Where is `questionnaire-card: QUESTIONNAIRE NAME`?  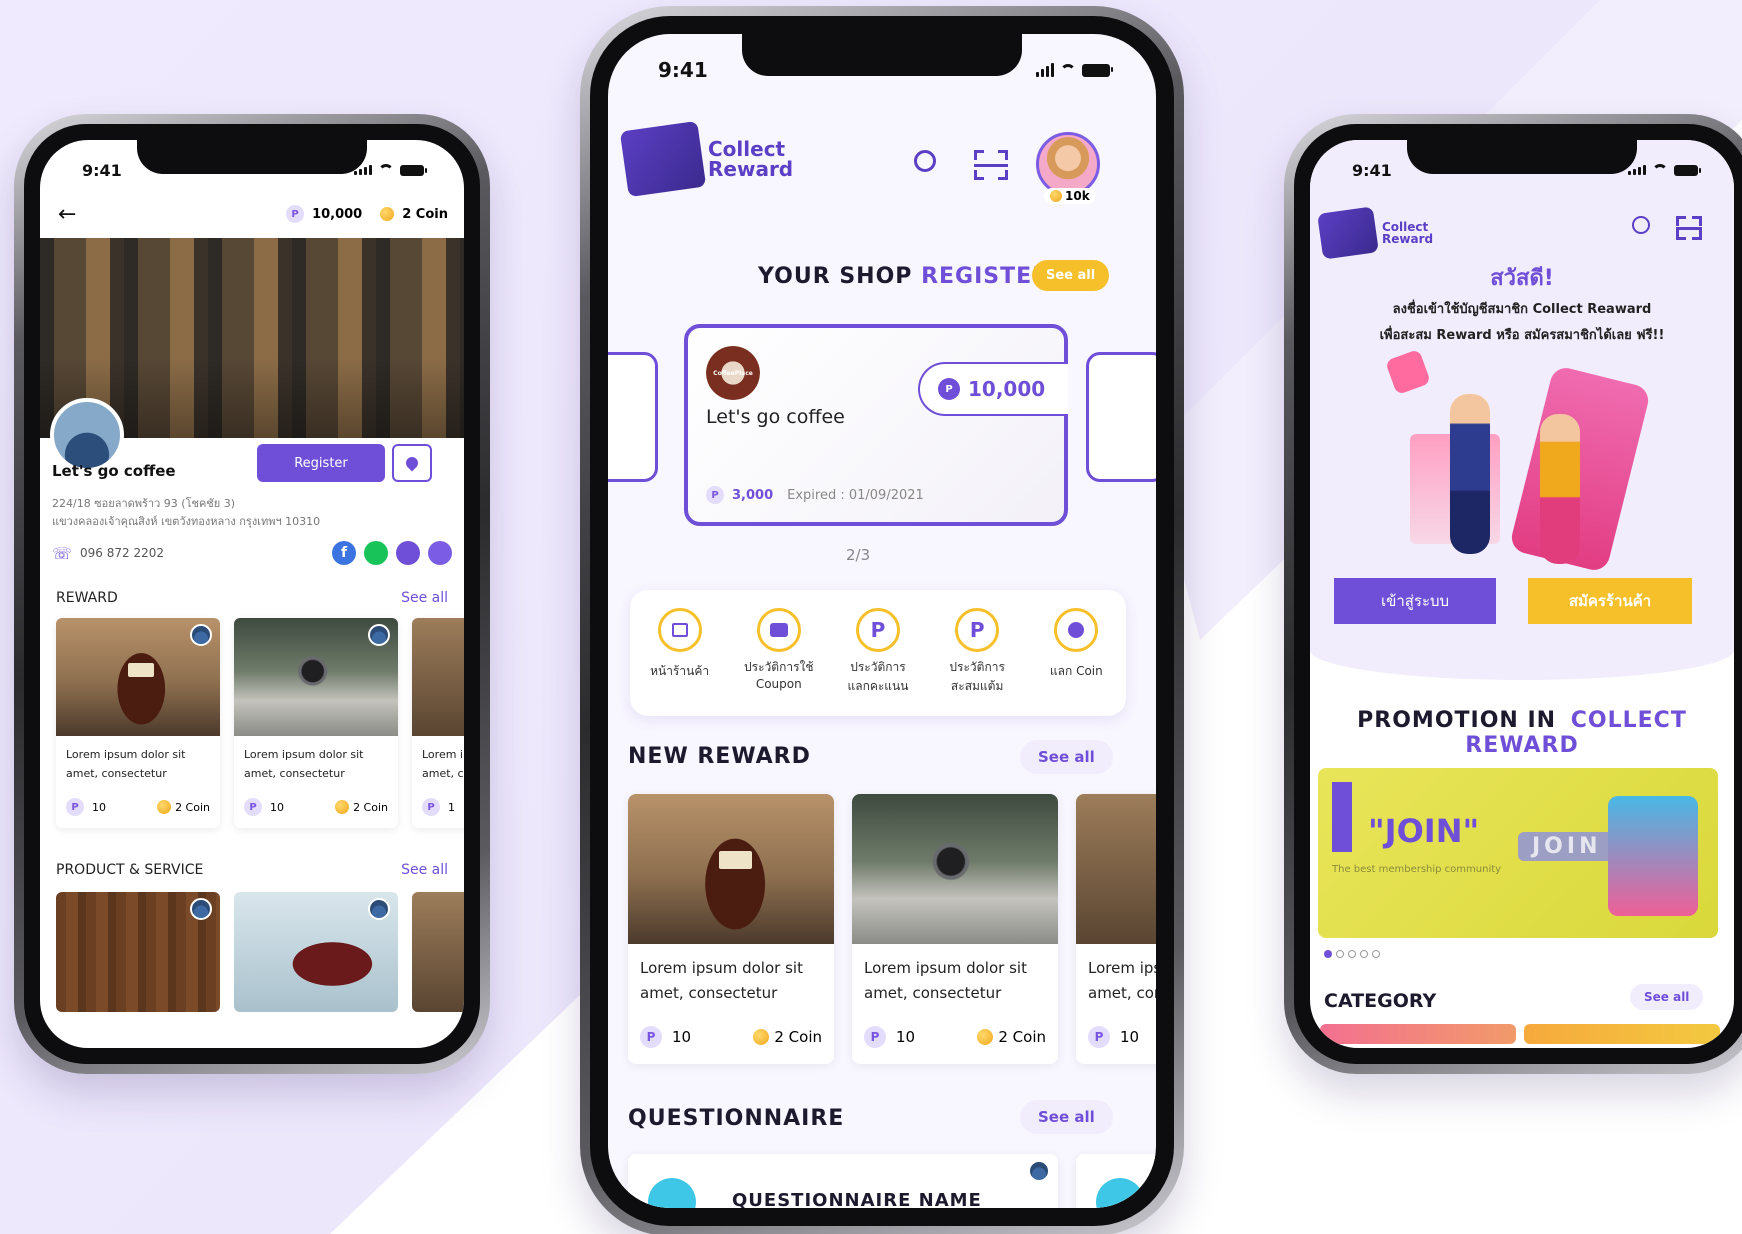
questionnaire-card: QUESTIONNAIRE NAME is located at coordinates (843, 1181).